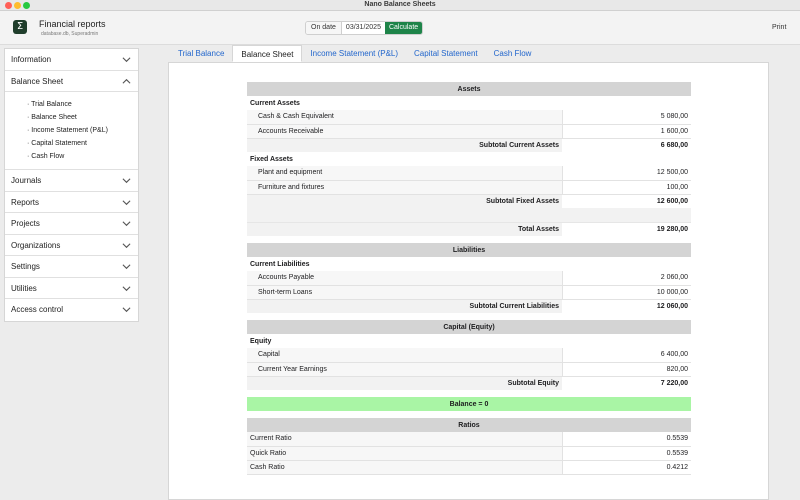  I want to click on sidebar-item-organizations: Organizations, so click(71, 245).